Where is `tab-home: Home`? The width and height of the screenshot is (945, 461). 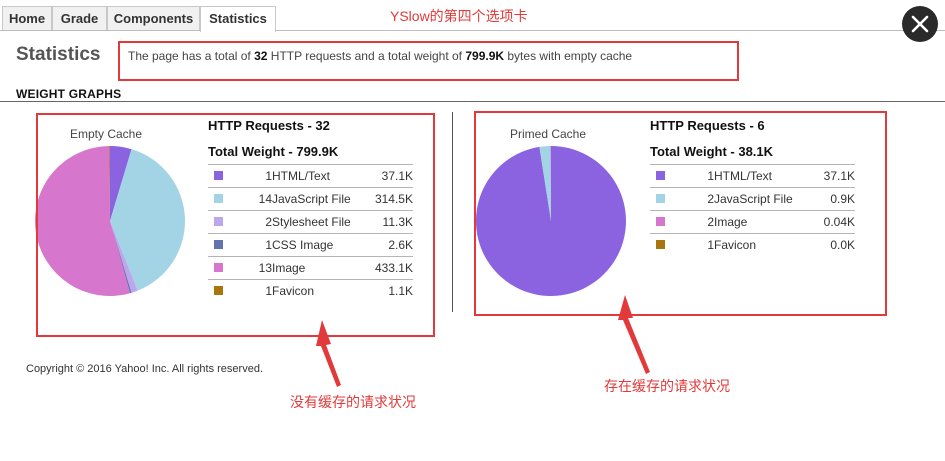 tab-home: Home is located at coordinates (27, 18).